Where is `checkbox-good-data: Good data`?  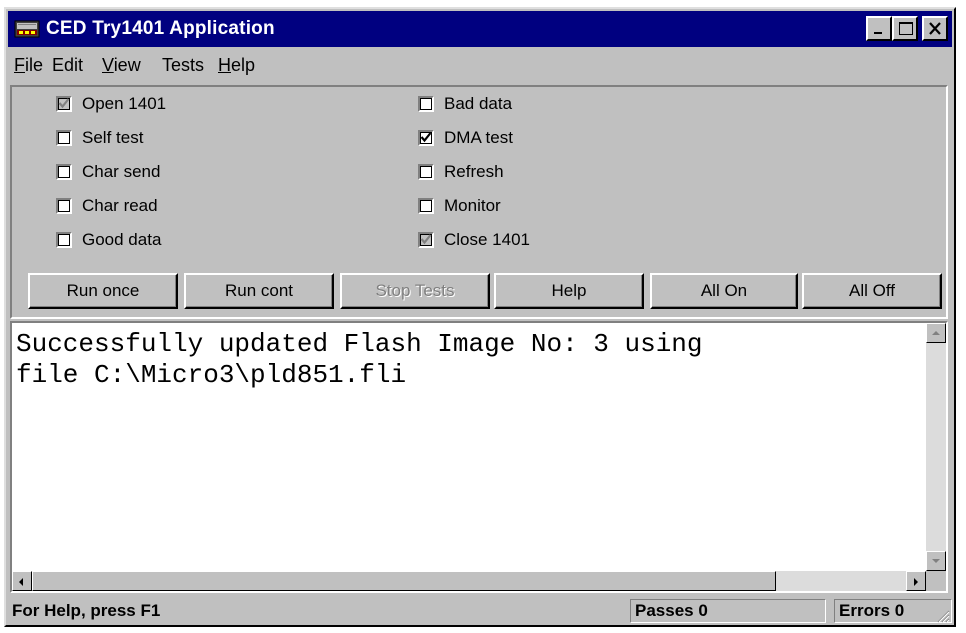
checkbox-good-data: Good data is located at coordinates (108, 240).